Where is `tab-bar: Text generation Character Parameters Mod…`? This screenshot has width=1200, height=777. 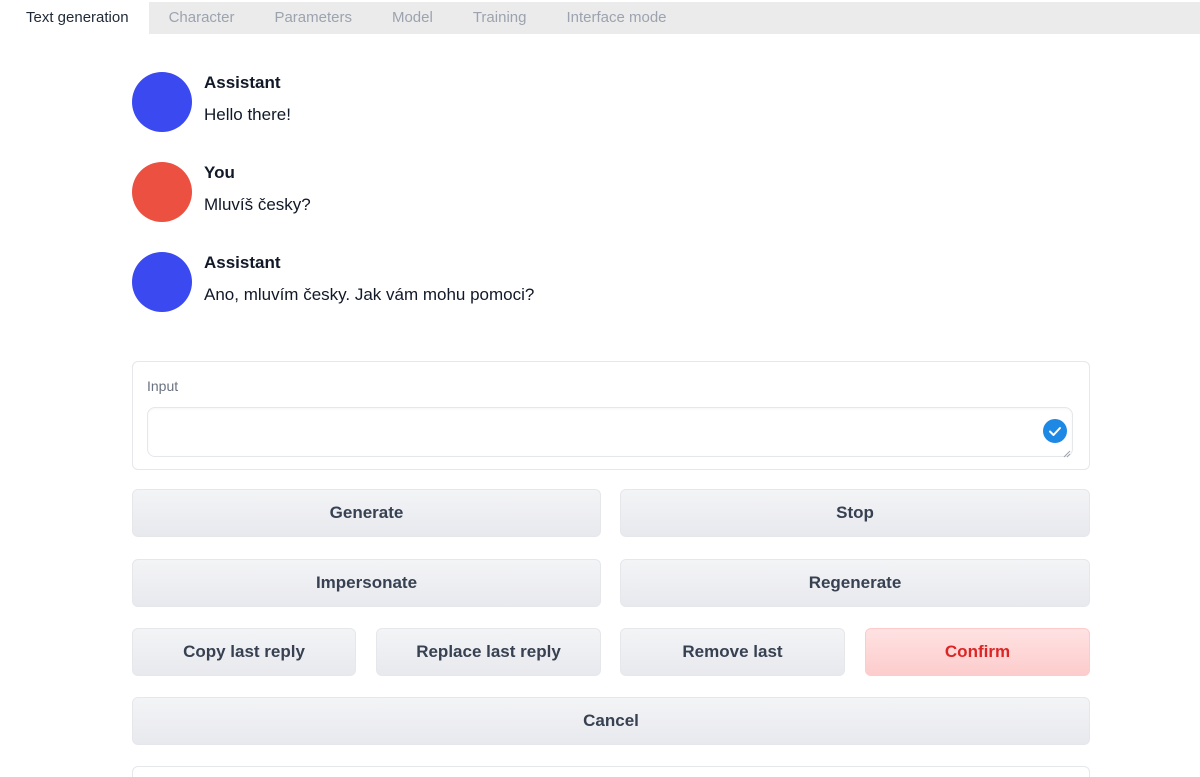
tab-bar: Text generation Character Parameters Mod… is located at coordinates (603, 18).